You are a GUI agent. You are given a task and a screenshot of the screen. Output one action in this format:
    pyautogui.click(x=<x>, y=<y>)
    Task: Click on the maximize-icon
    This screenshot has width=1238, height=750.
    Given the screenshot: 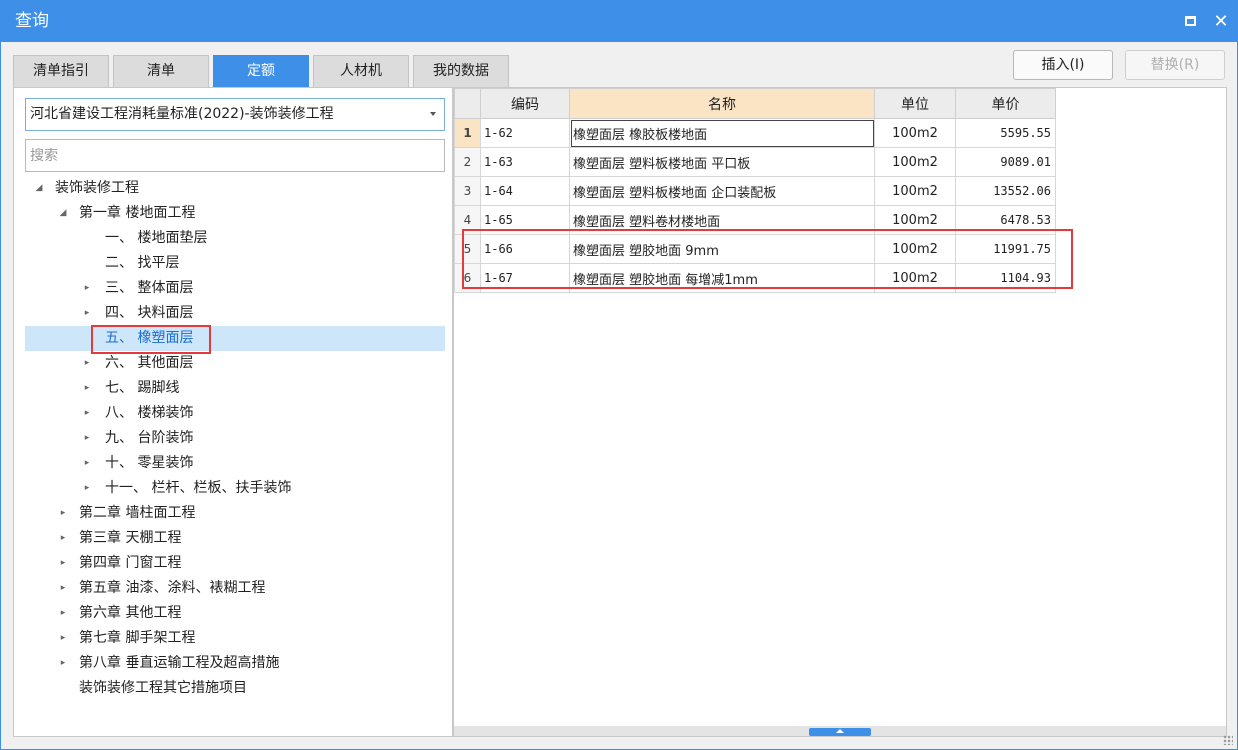 What is the action you would take?
    pyautogui.click(x=1190, y=21)
    